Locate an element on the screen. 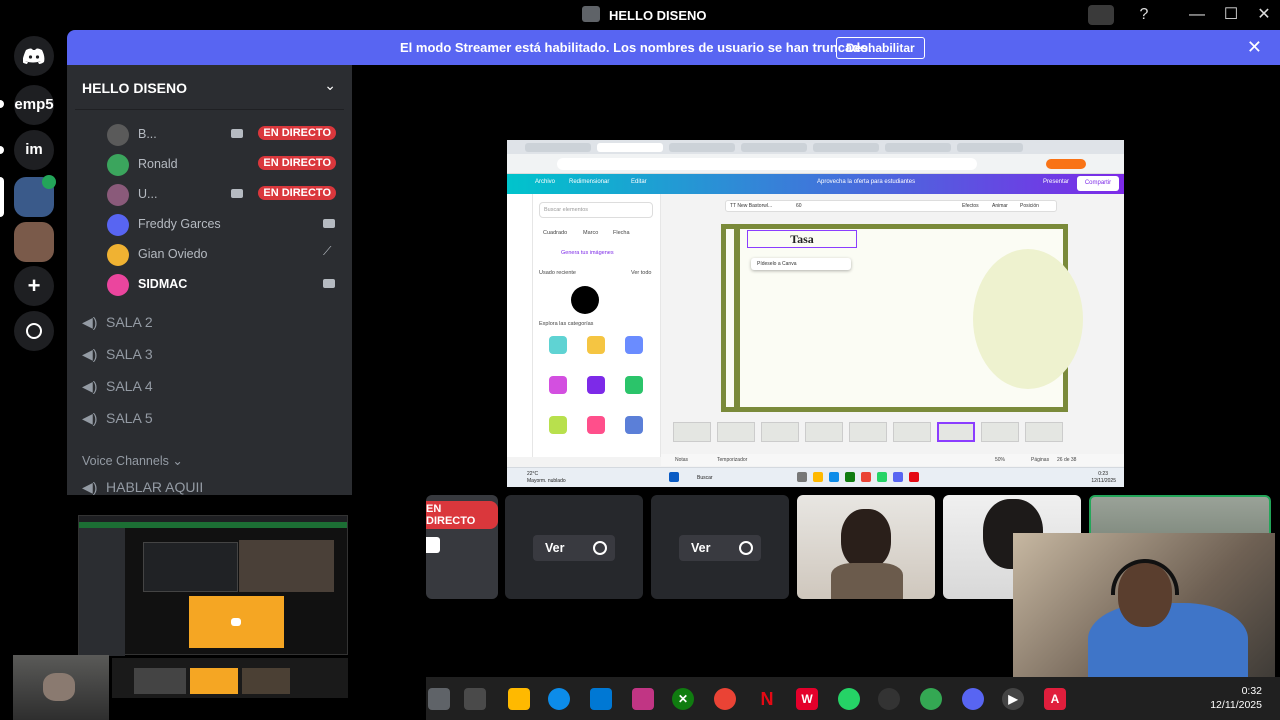  elements-search: Buscar elementos is located at coordinates (596, 210).